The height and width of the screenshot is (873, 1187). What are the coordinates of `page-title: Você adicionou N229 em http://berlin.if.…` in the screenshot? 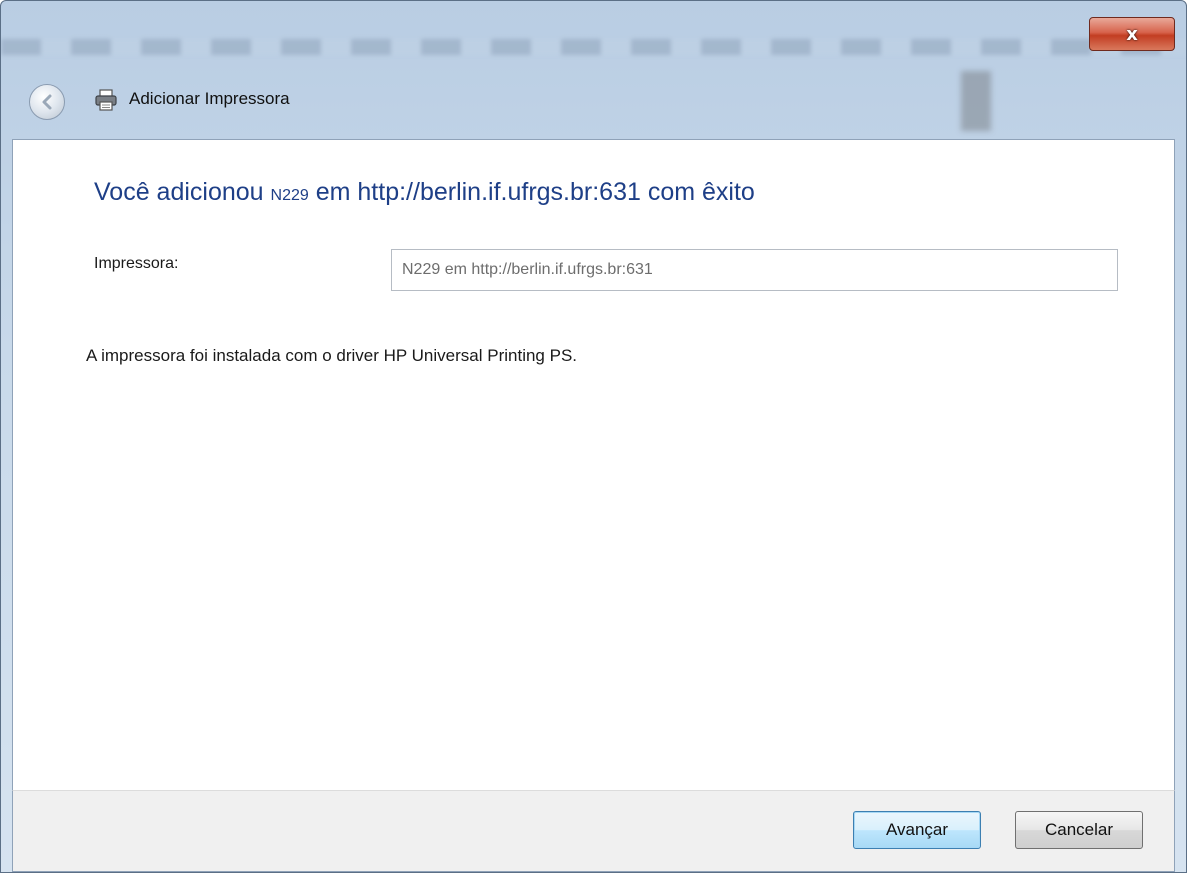 It's located at (424, 192).